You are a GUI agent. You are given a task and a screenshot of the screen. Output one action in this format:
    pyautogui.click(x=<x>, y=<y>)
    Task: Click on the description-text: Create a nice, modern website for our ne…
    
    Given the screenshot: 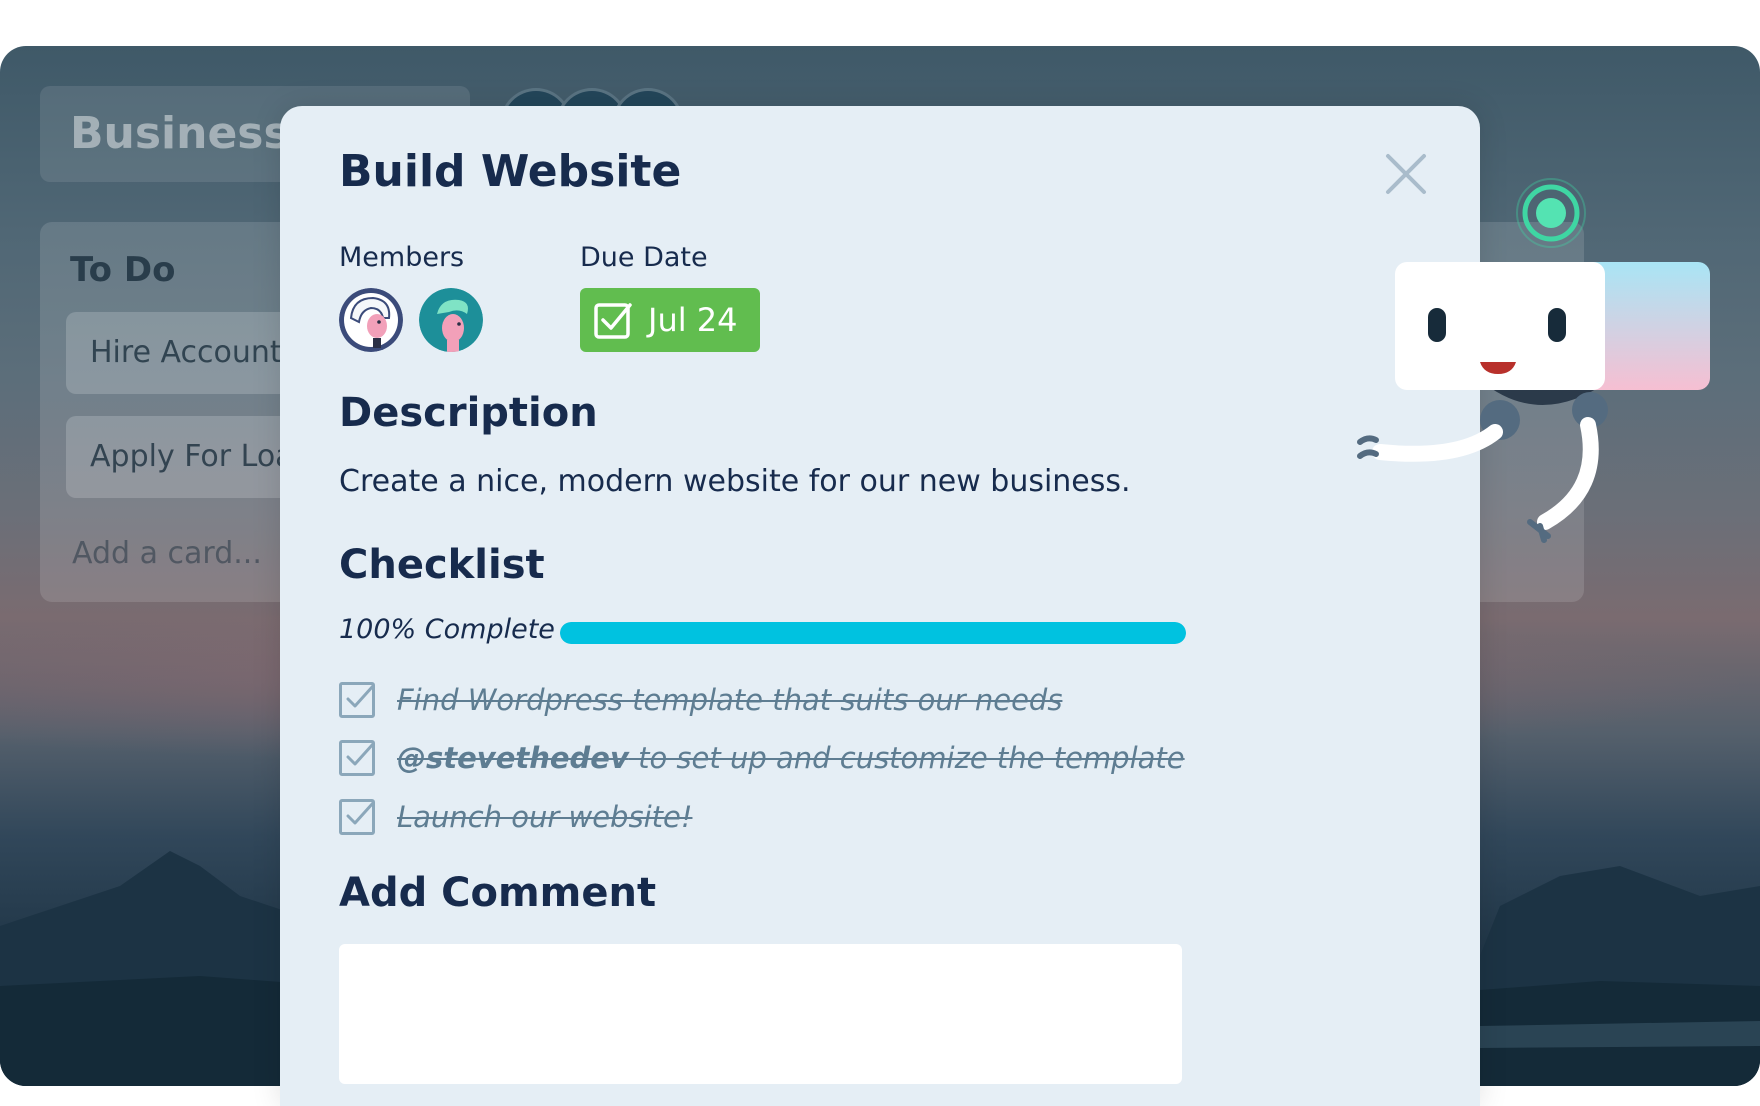 What is the action you would take?
    pyautogui.click(x=735, y=481)
    